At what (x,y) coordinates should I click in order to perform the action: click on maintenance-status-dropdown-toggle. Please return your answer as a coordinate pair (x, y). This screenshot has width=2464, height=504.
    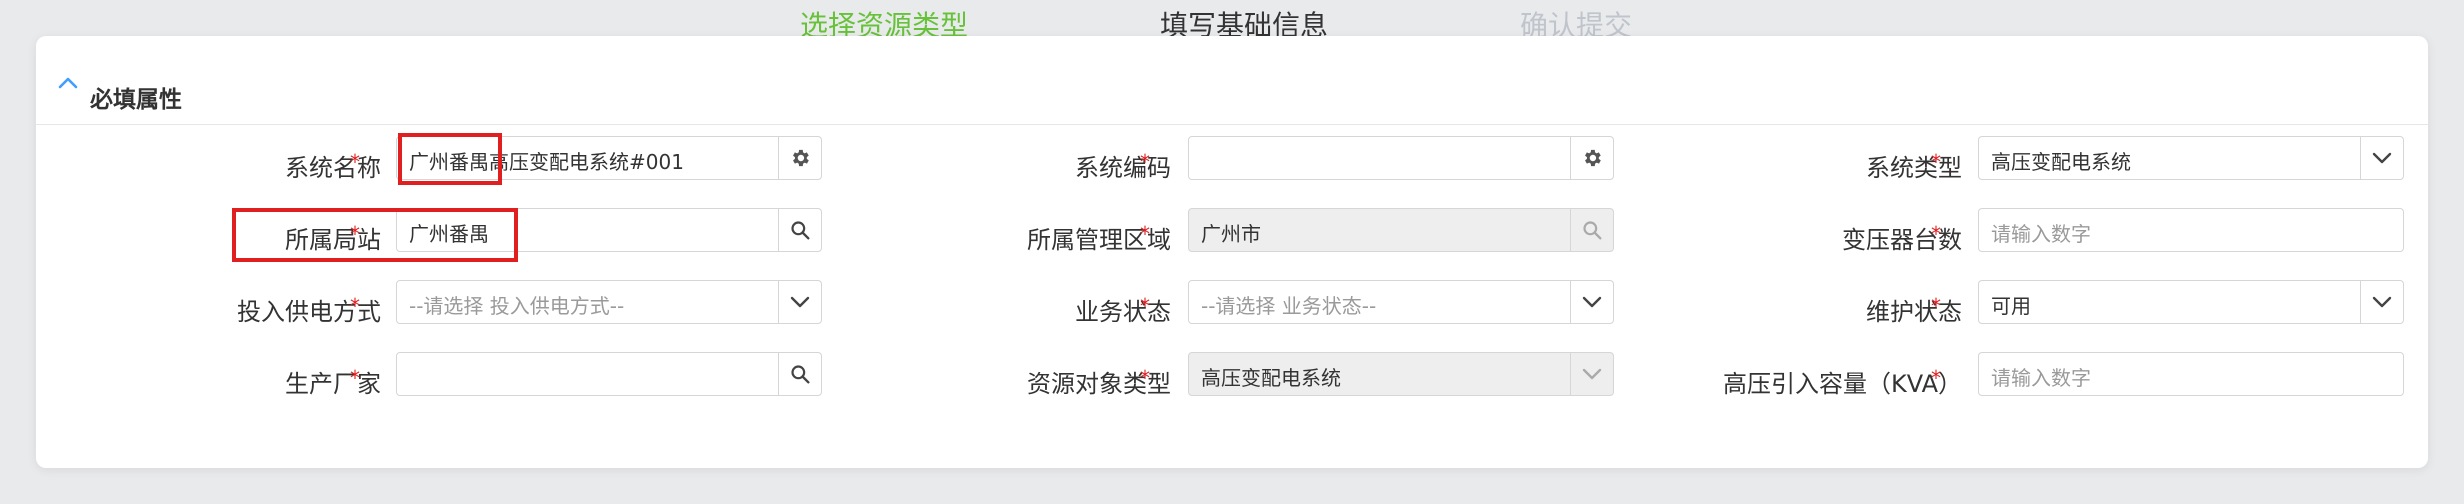
    Looking at the image, I should click on (2381, 302).